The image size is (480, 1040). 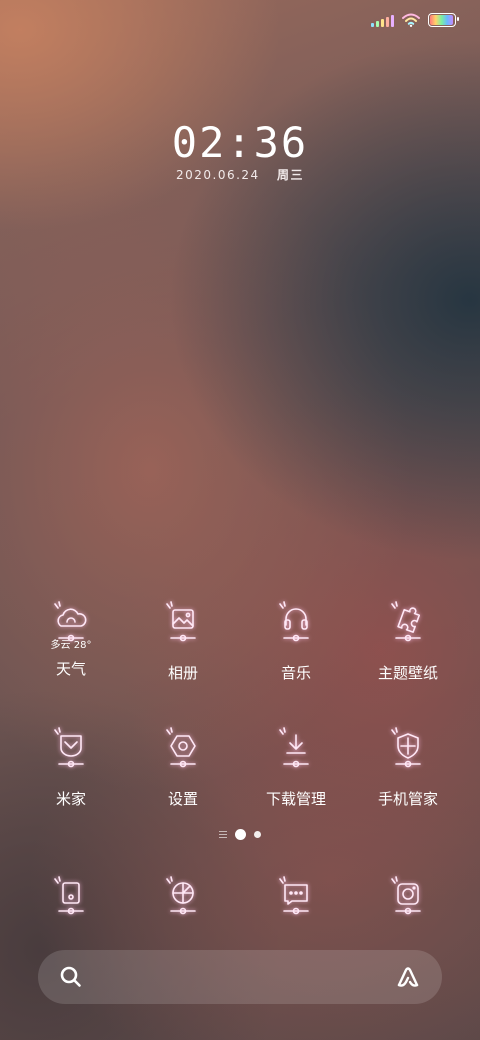 What do you see at coordinates (181, 621) in the screenshot?
I see `gallery-icon` at bounding box center [181, 621].